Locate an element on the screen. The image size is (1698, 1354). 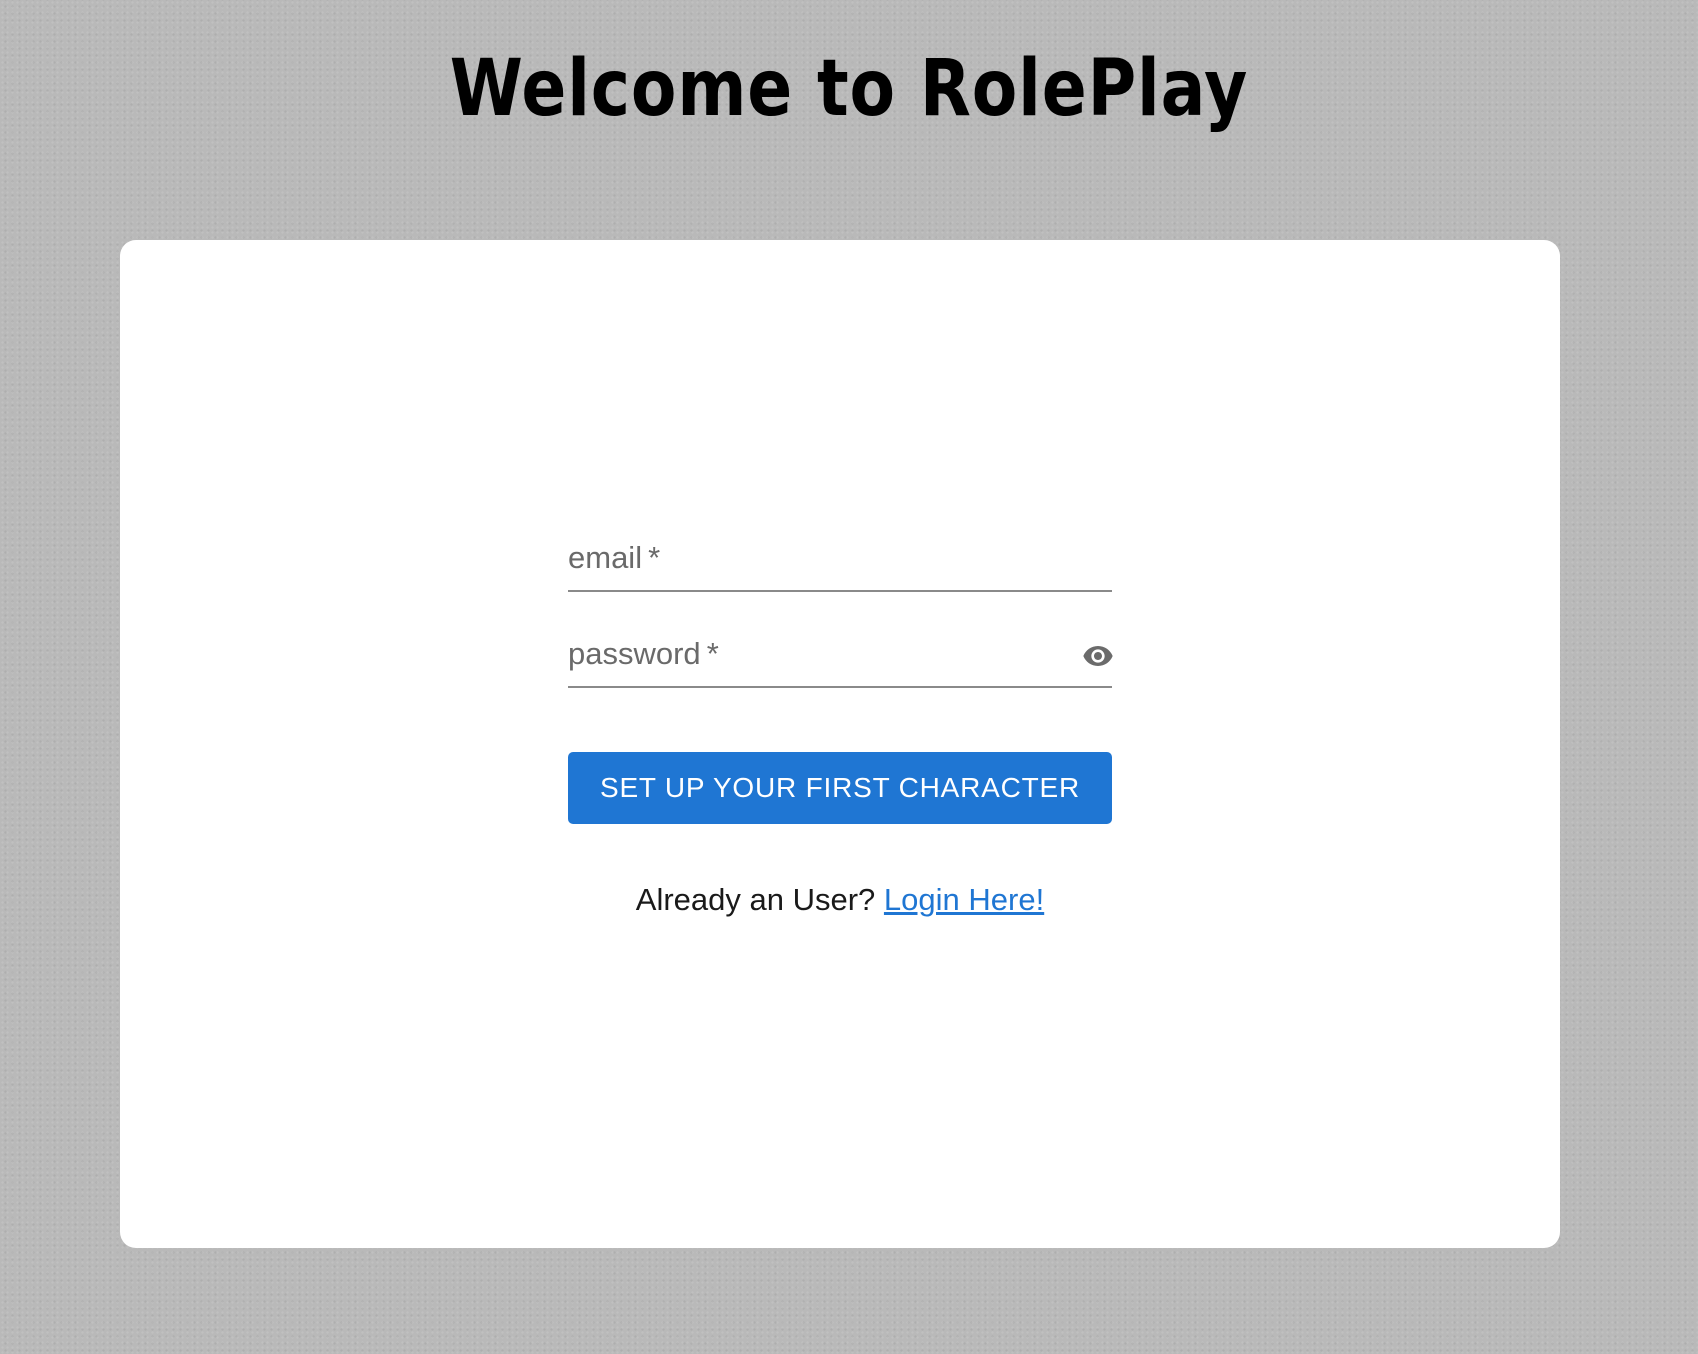
email-input is located at coordinates (840, 560).